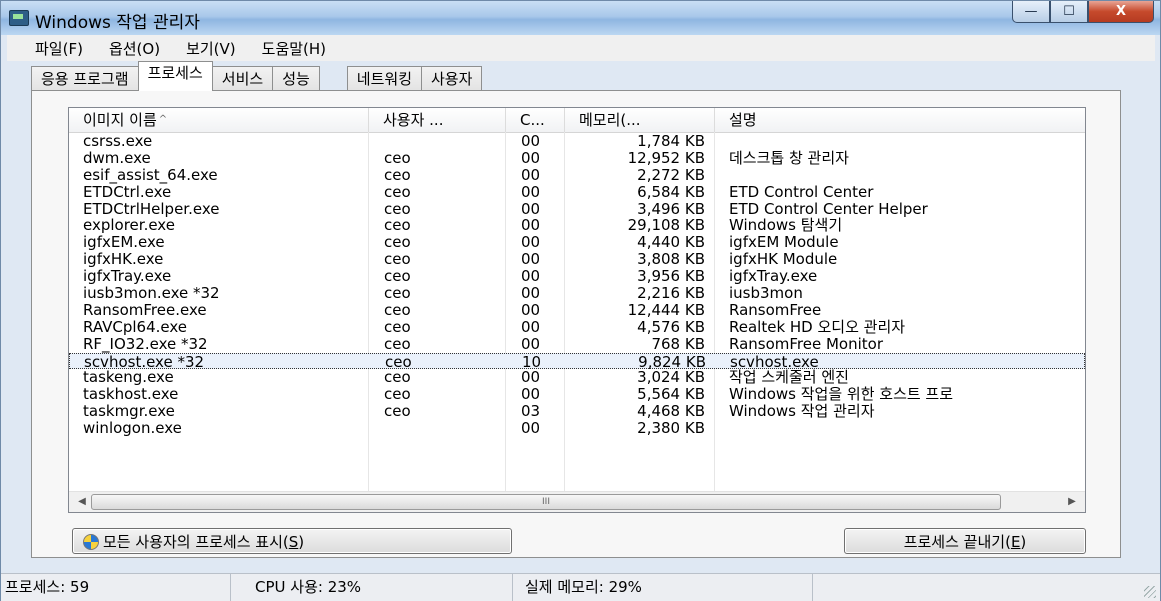 The height and width of the screenshot is (601, 1161). What do you see at coordinates (775, 310) in the screenshot?
I see `process-description-cell: RansomFree` at bounding box center [775, 310].